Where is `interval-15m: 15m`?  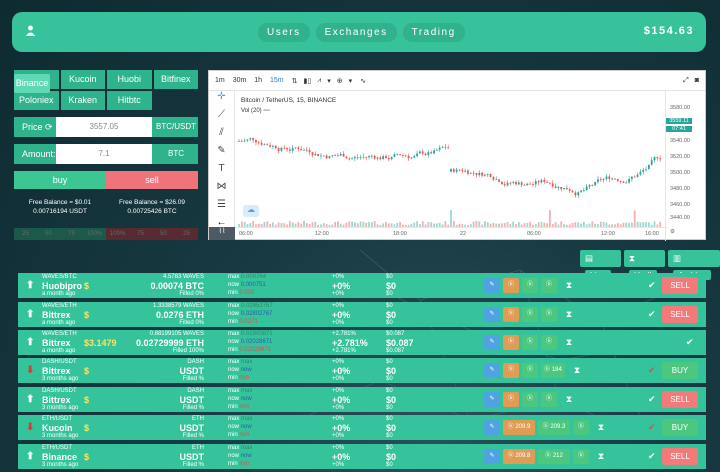 interval-15m: 15m is located at coordinates (277, 80).